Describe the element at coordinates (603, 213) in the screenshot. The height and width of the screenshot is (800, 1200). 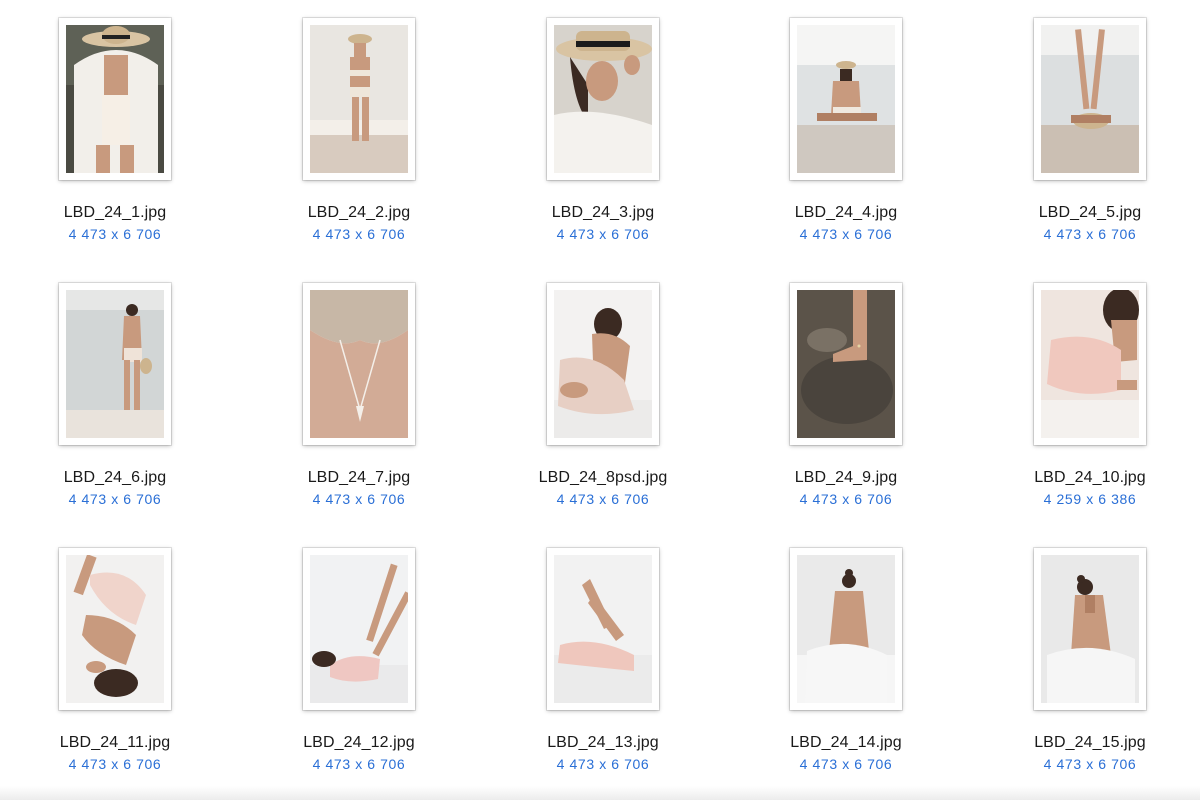
I see `file-name: LBD_24_3.jpg` at that location.